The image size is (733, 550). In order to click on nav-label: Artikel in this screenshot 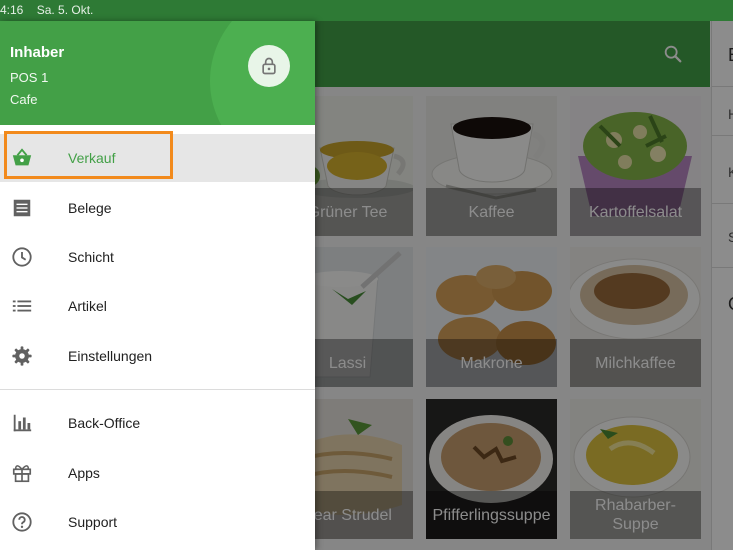, I will do `click(87, 306)`.